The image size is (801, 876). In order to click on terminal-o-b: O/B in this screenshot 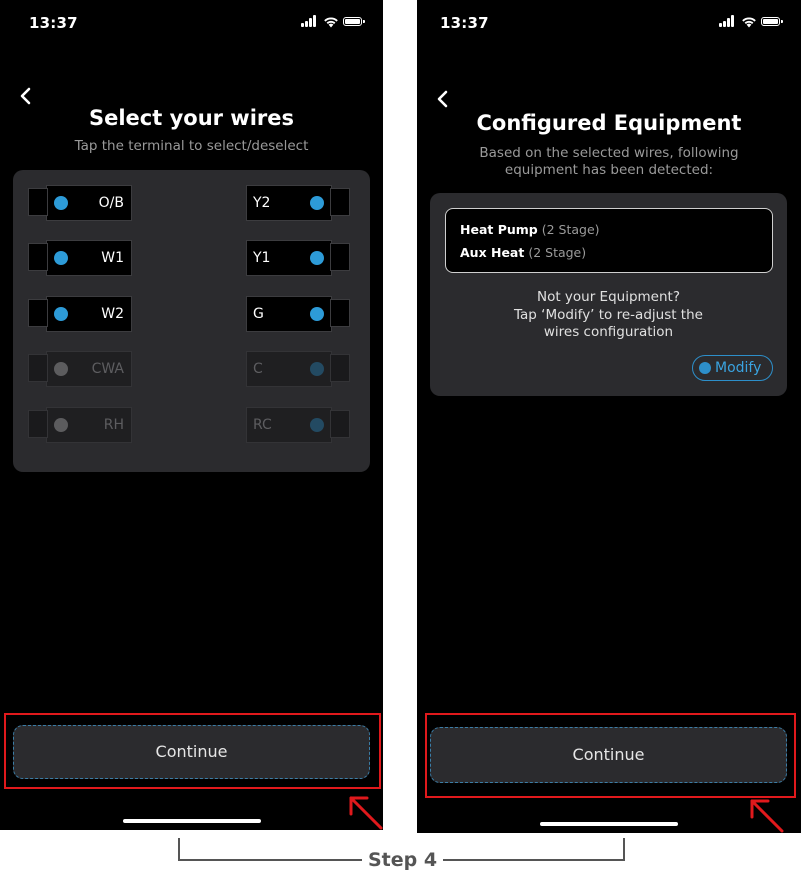, I will do `click(80, 203)`.